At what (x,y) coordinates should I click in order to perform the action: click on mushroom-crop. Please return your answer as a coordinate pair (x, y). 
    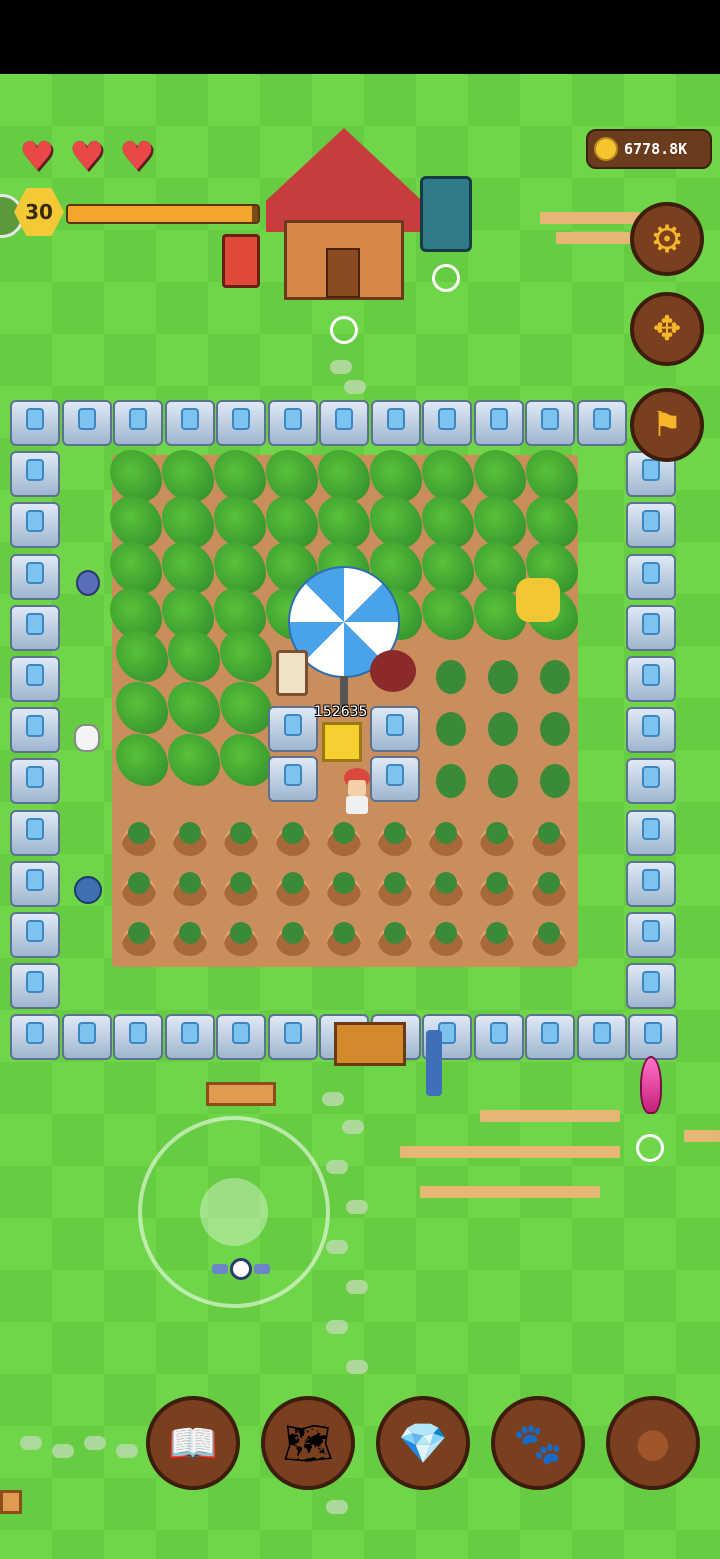
    Looking at the image, I should click on (393, 671).